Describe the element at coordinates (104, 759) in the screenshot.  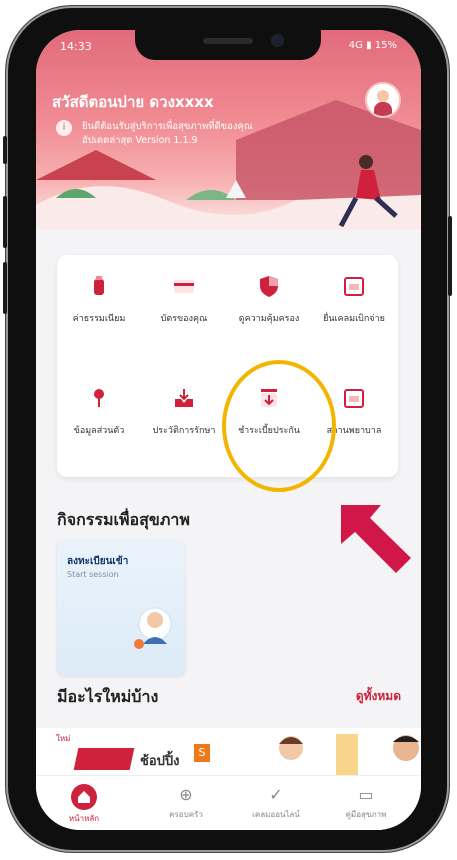
I see `promo-red-badge` at that location.